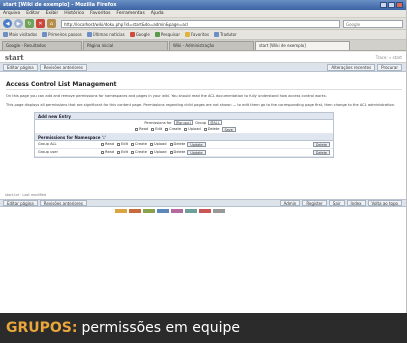  What do you see at coordinates (7, 23) in the screenshot?
I see `back-arrow-icon: ◀` at bounding box center [7, 23].